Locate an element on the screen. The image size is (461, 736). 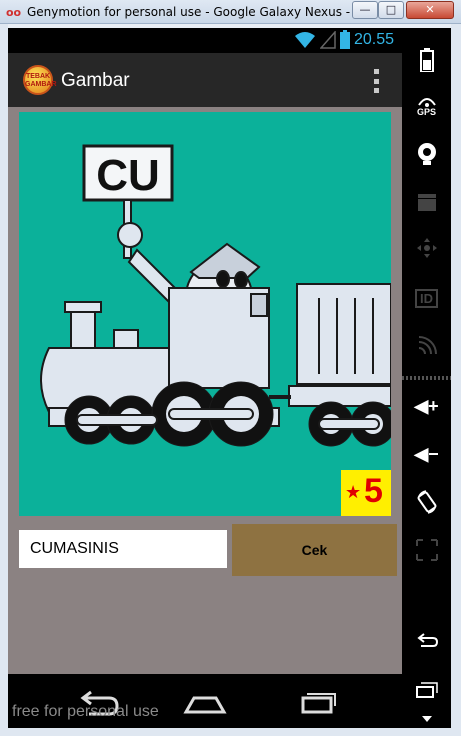
app-logo-text-bottom: GAMBAR is located at coordinates (41, 84).